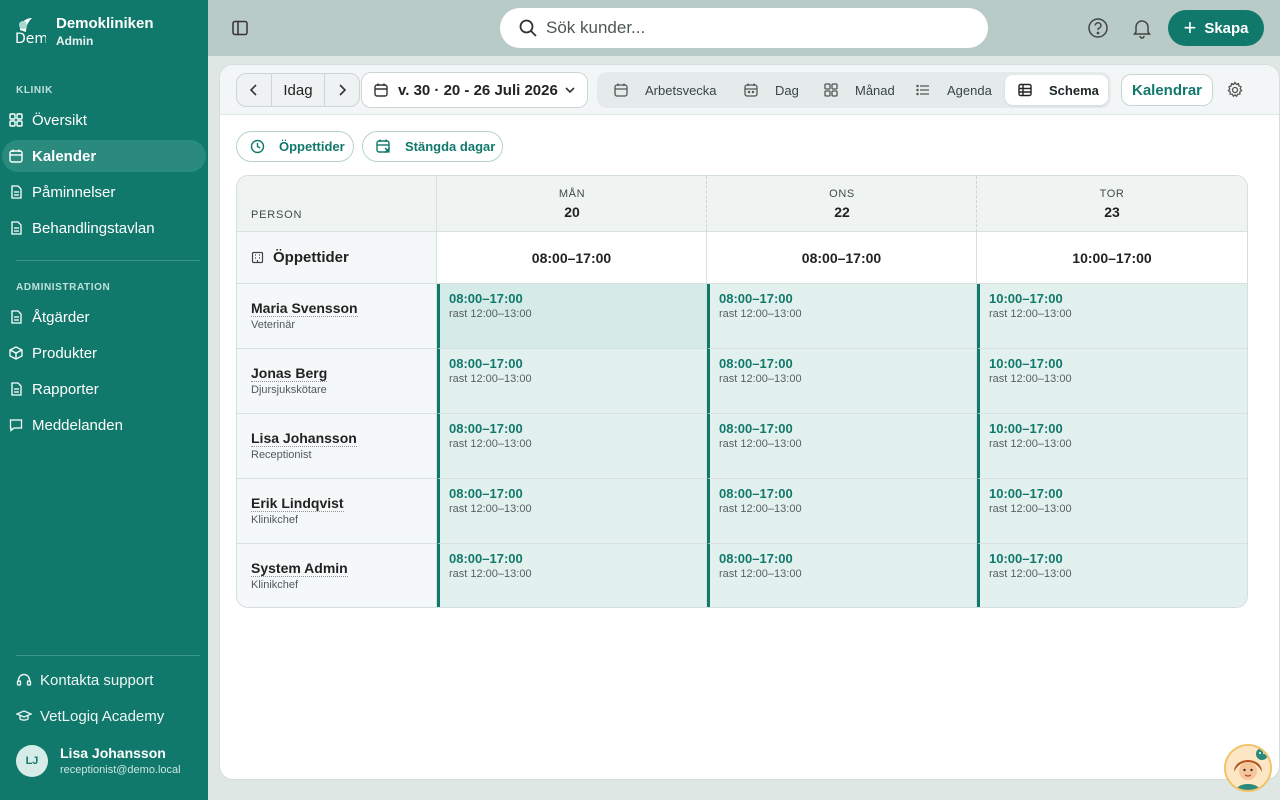 The image size is (1280, 800). I want to click on sidebar-item-label: Meddelanden, so click(77, 425).